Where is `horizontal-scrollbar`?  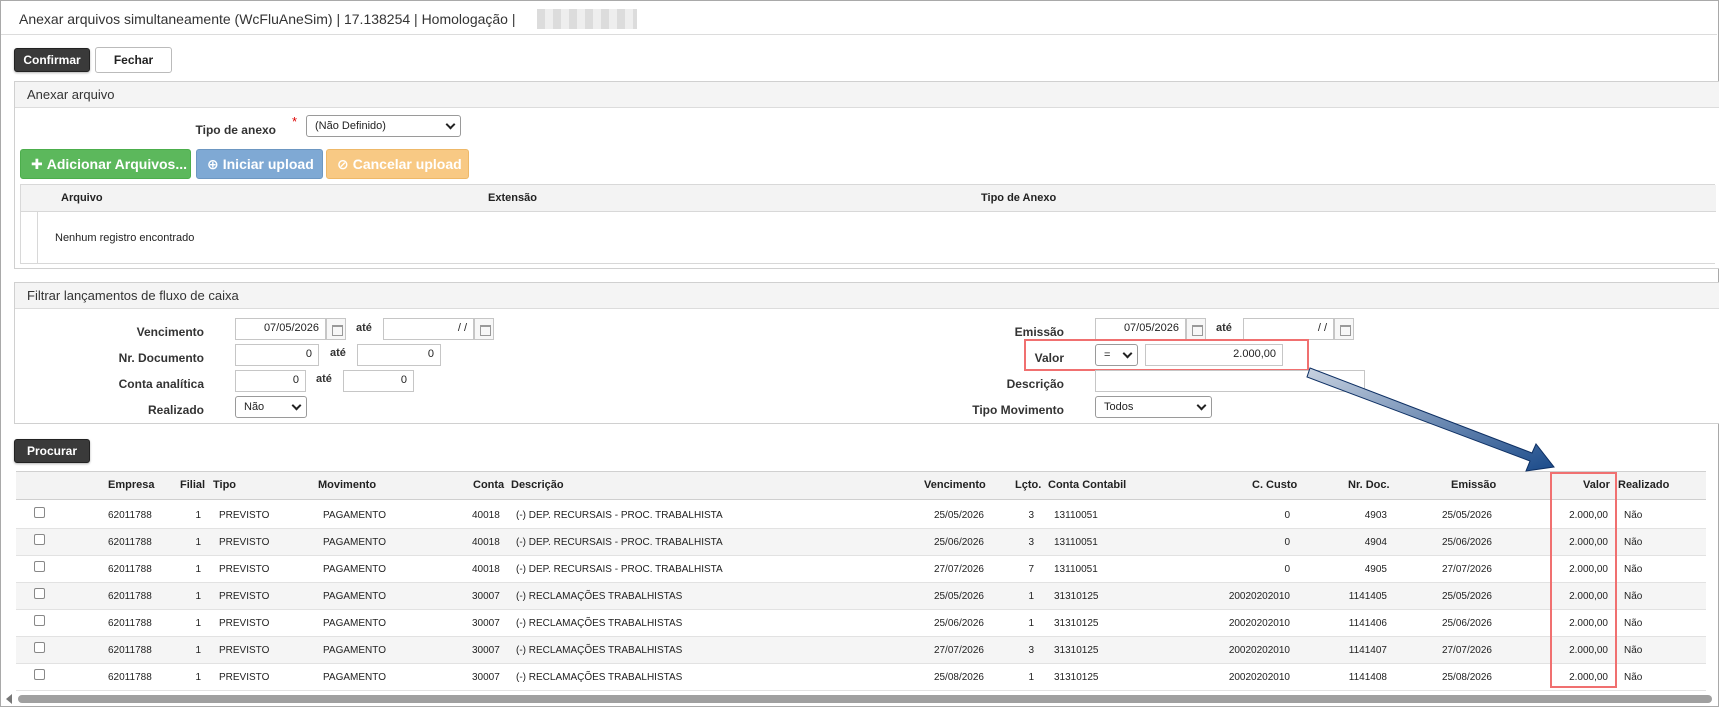
horizontal-scrollbar is located at coordinates (861, 699).